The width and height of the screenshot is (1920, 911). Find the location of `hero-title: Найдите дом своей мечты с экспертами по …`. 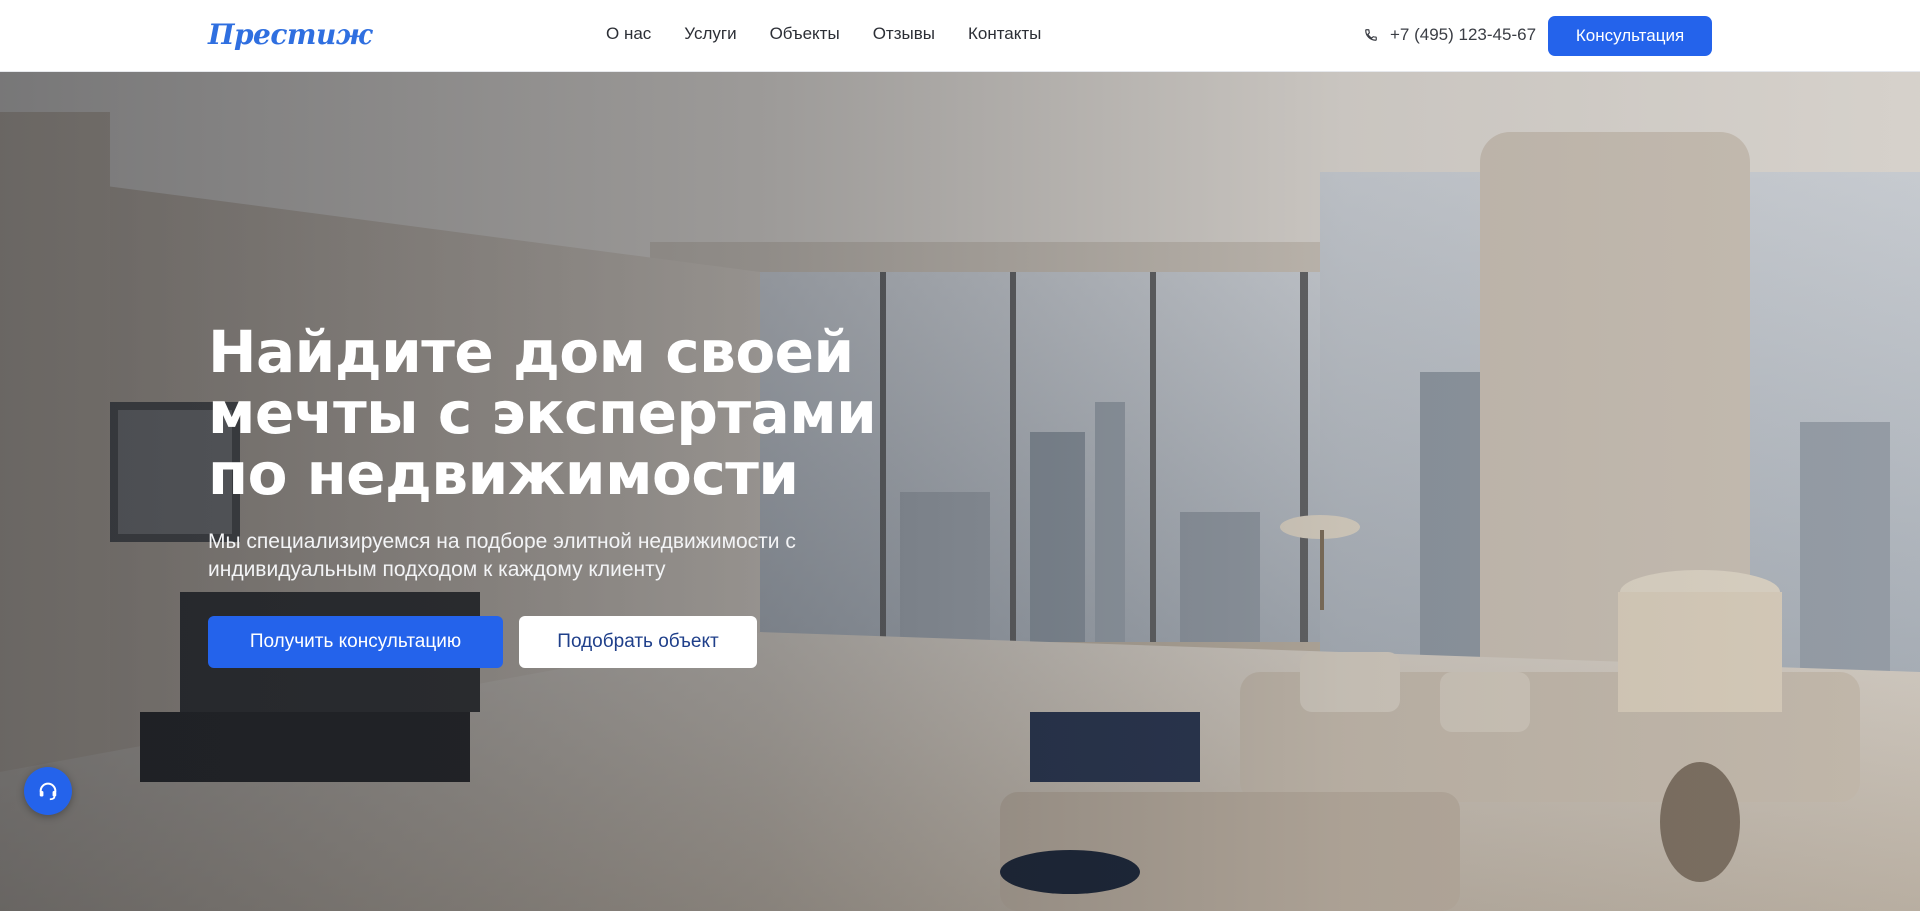

hero-title: Найдите дом своей мечты с экспертами по … is located at coordinates (568, 413).